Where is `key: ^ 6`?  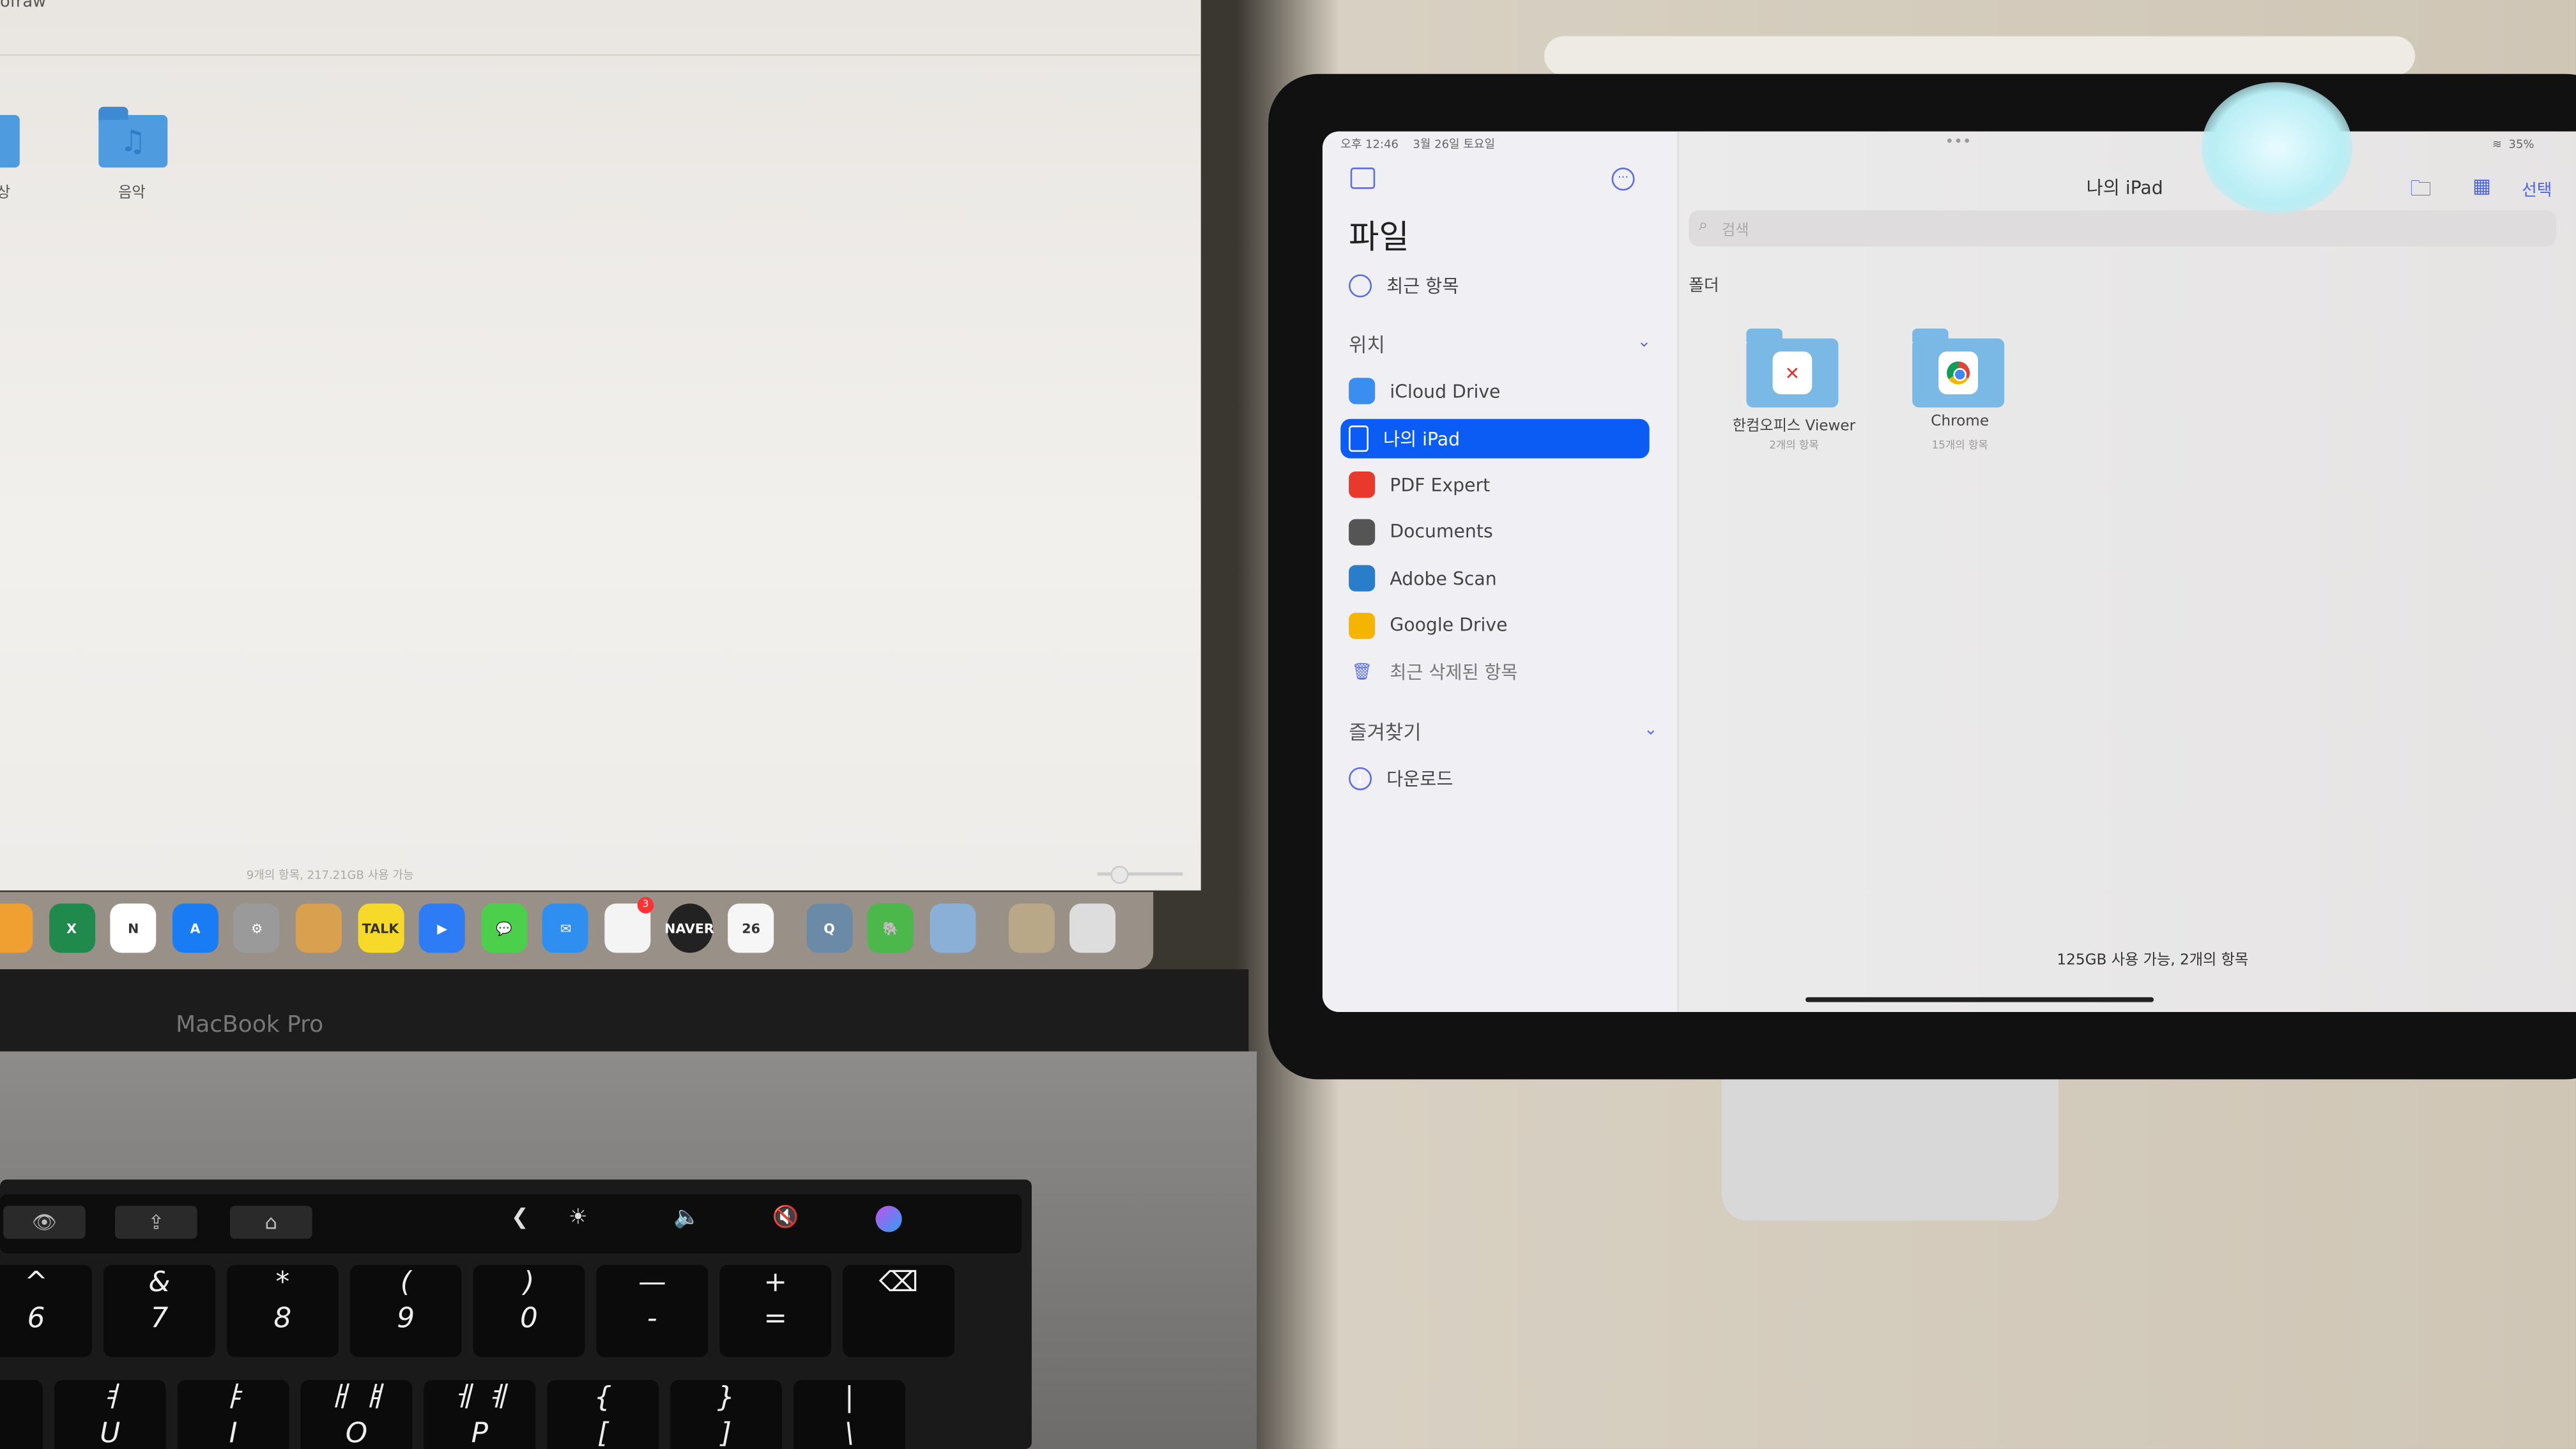
key: ^ 6 is located at coordinates (46, 1310).